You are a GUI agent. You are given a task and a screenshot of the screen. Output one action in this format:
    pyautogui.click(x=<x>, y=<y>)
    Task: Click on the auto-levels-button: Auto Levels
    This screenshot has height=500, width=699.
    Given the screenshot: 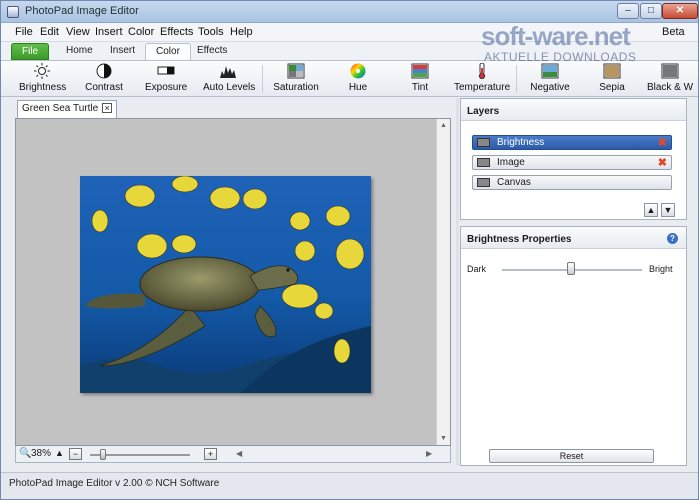 What is the action you would take?
    pyautogui.click(x=229, y=79)
    